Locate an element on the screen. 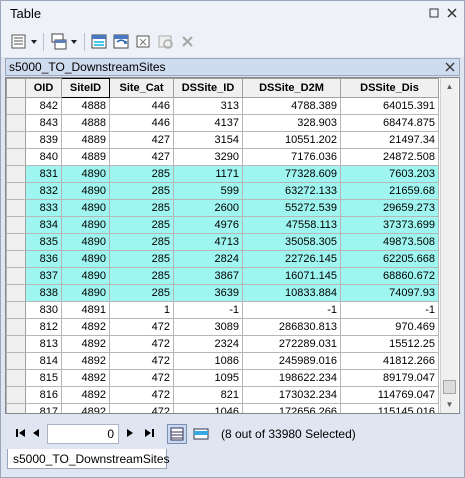 The height and width of the screenshot is (478, 465). last-record-button is located at coordinates (149, 434).